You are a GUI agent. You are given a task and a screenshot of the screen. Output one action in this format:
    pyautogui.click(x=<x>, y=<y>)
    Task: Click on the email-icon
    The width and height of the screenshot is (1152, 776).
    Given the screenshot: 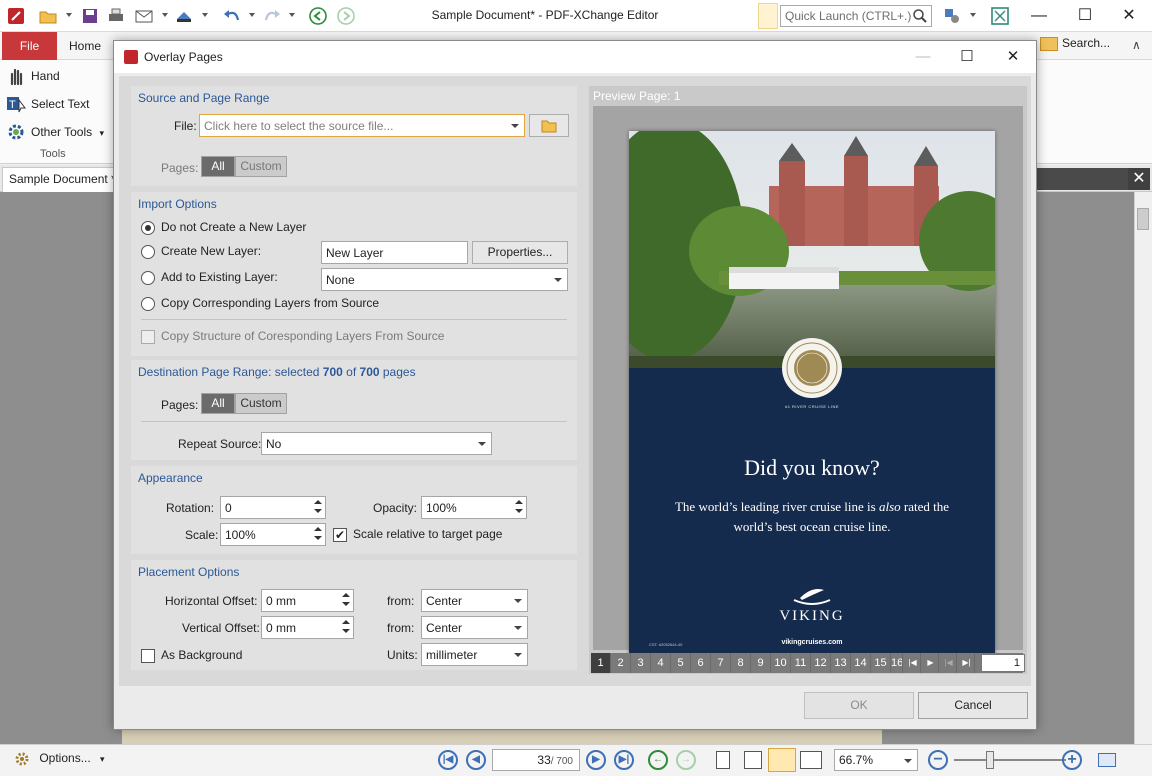 What is the action you would take?
    pyautogui.click(x=144, y=16)
    